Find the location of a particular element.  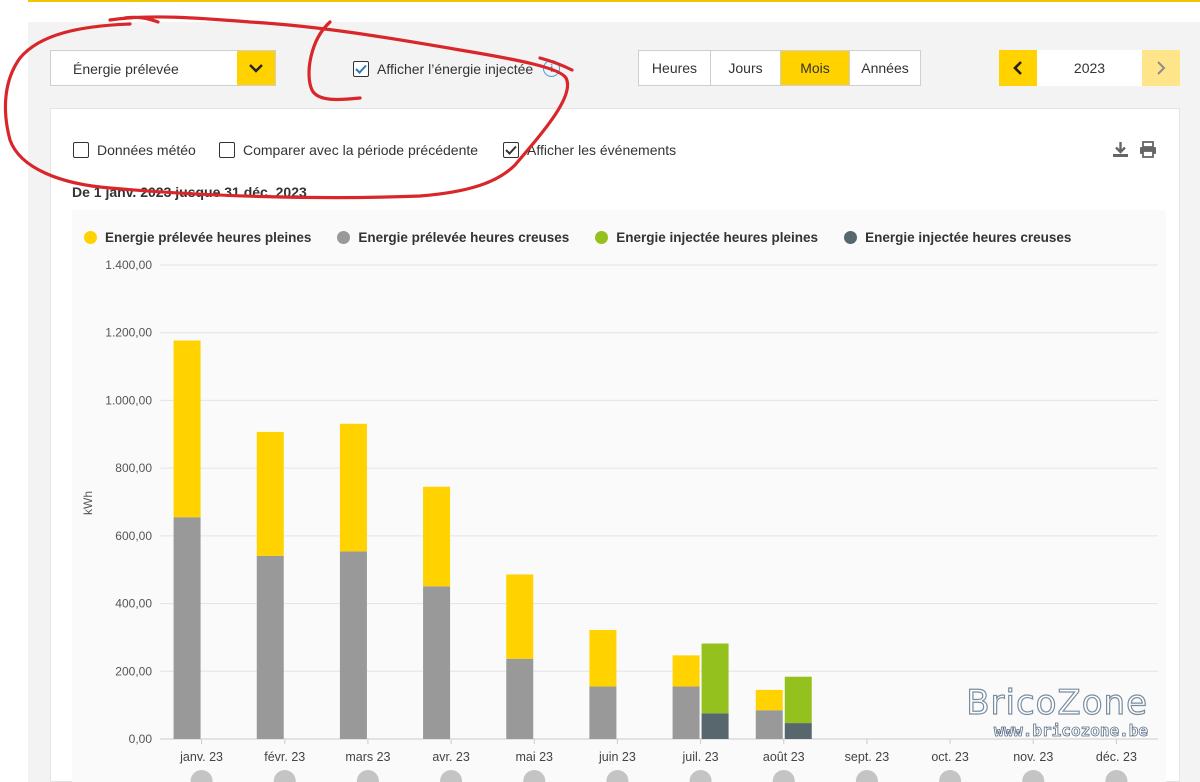

y-tick-label: 400,00 is located at coordinates (133, 604).